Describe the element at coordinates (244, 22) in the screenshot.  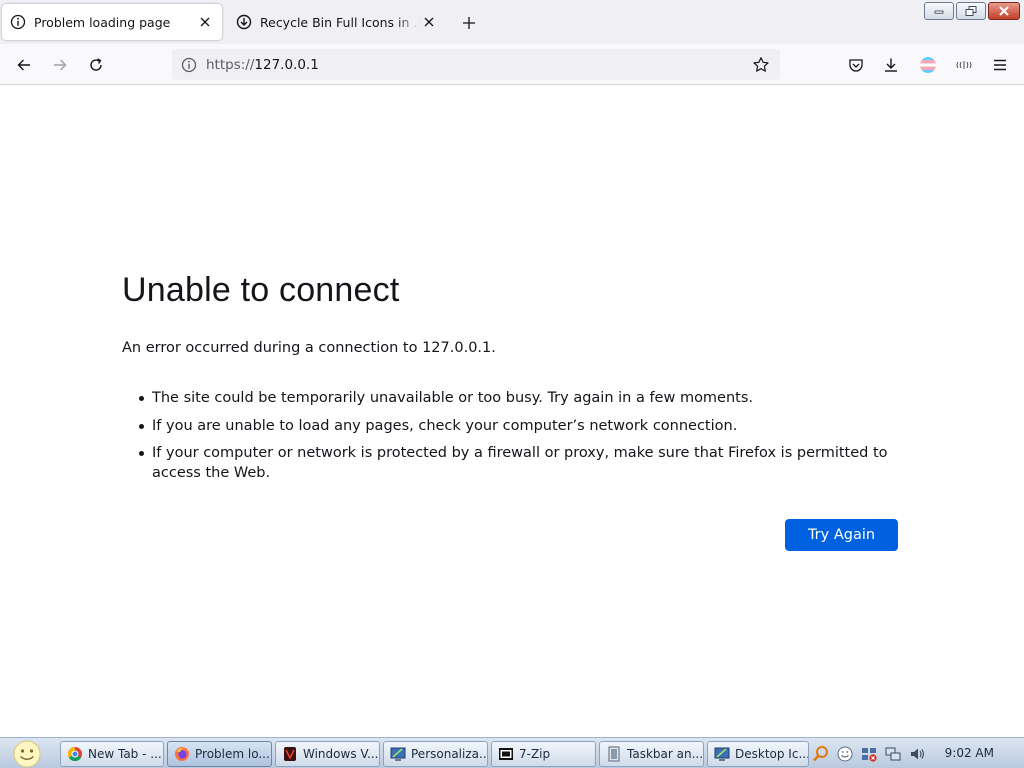
I see `download-circle-icon` at that location.